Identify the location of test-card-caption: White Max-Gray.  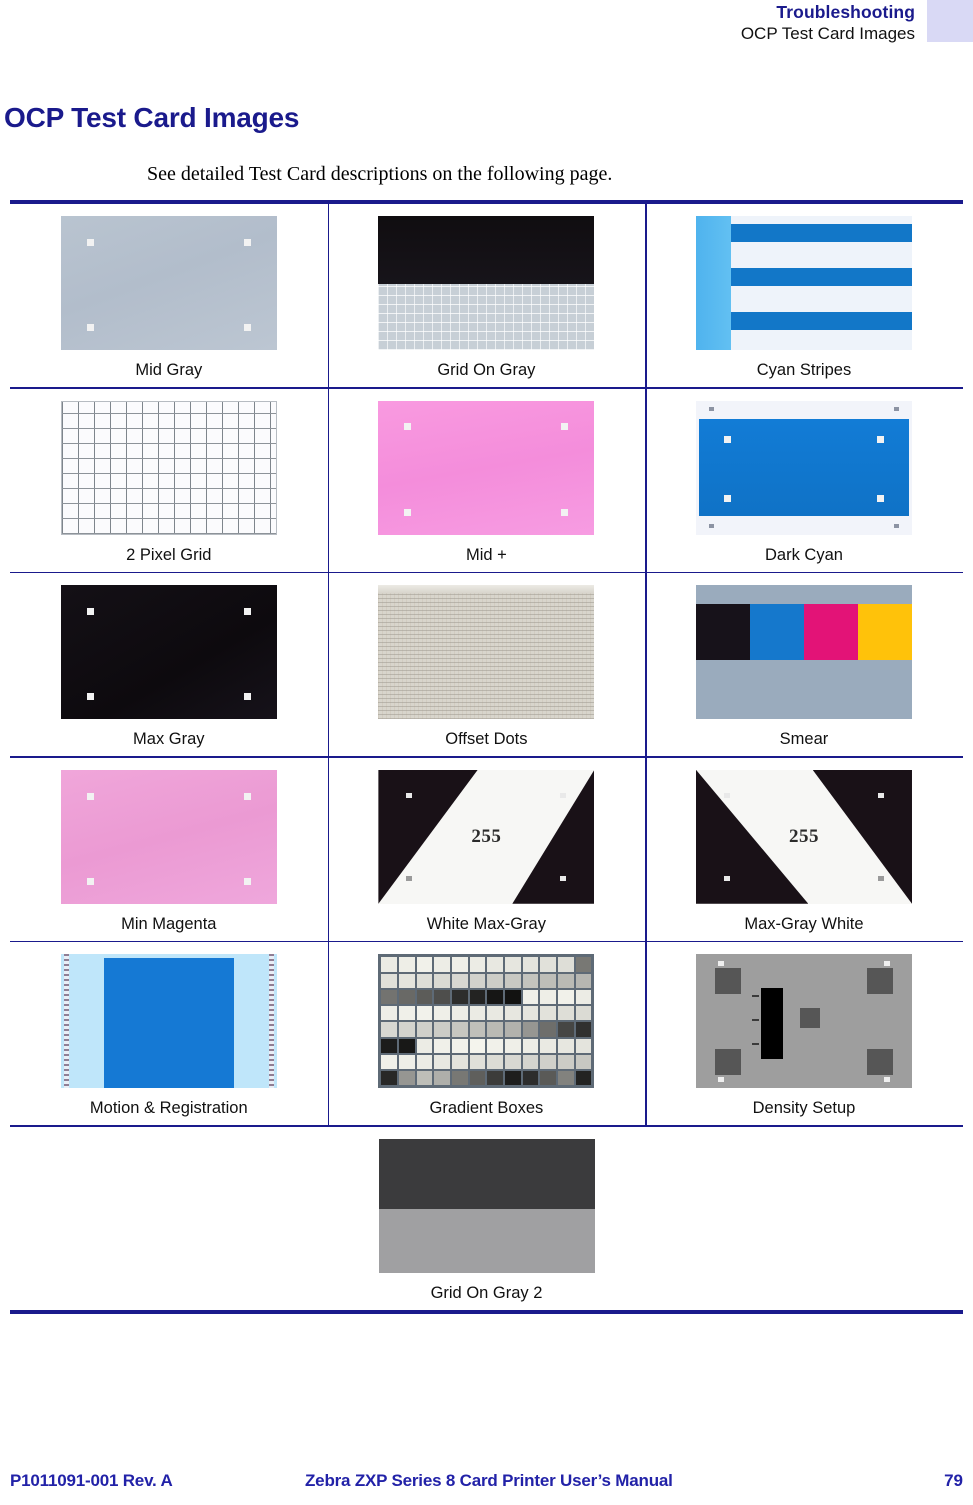
(486, 923).